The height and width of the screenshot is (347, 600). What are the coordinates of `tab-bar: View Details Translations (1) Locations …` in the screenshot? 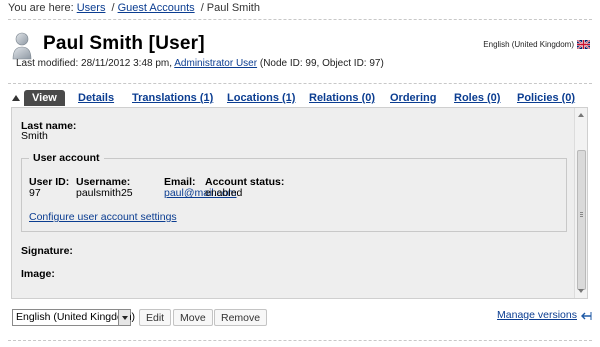 It's located at (298, 99).